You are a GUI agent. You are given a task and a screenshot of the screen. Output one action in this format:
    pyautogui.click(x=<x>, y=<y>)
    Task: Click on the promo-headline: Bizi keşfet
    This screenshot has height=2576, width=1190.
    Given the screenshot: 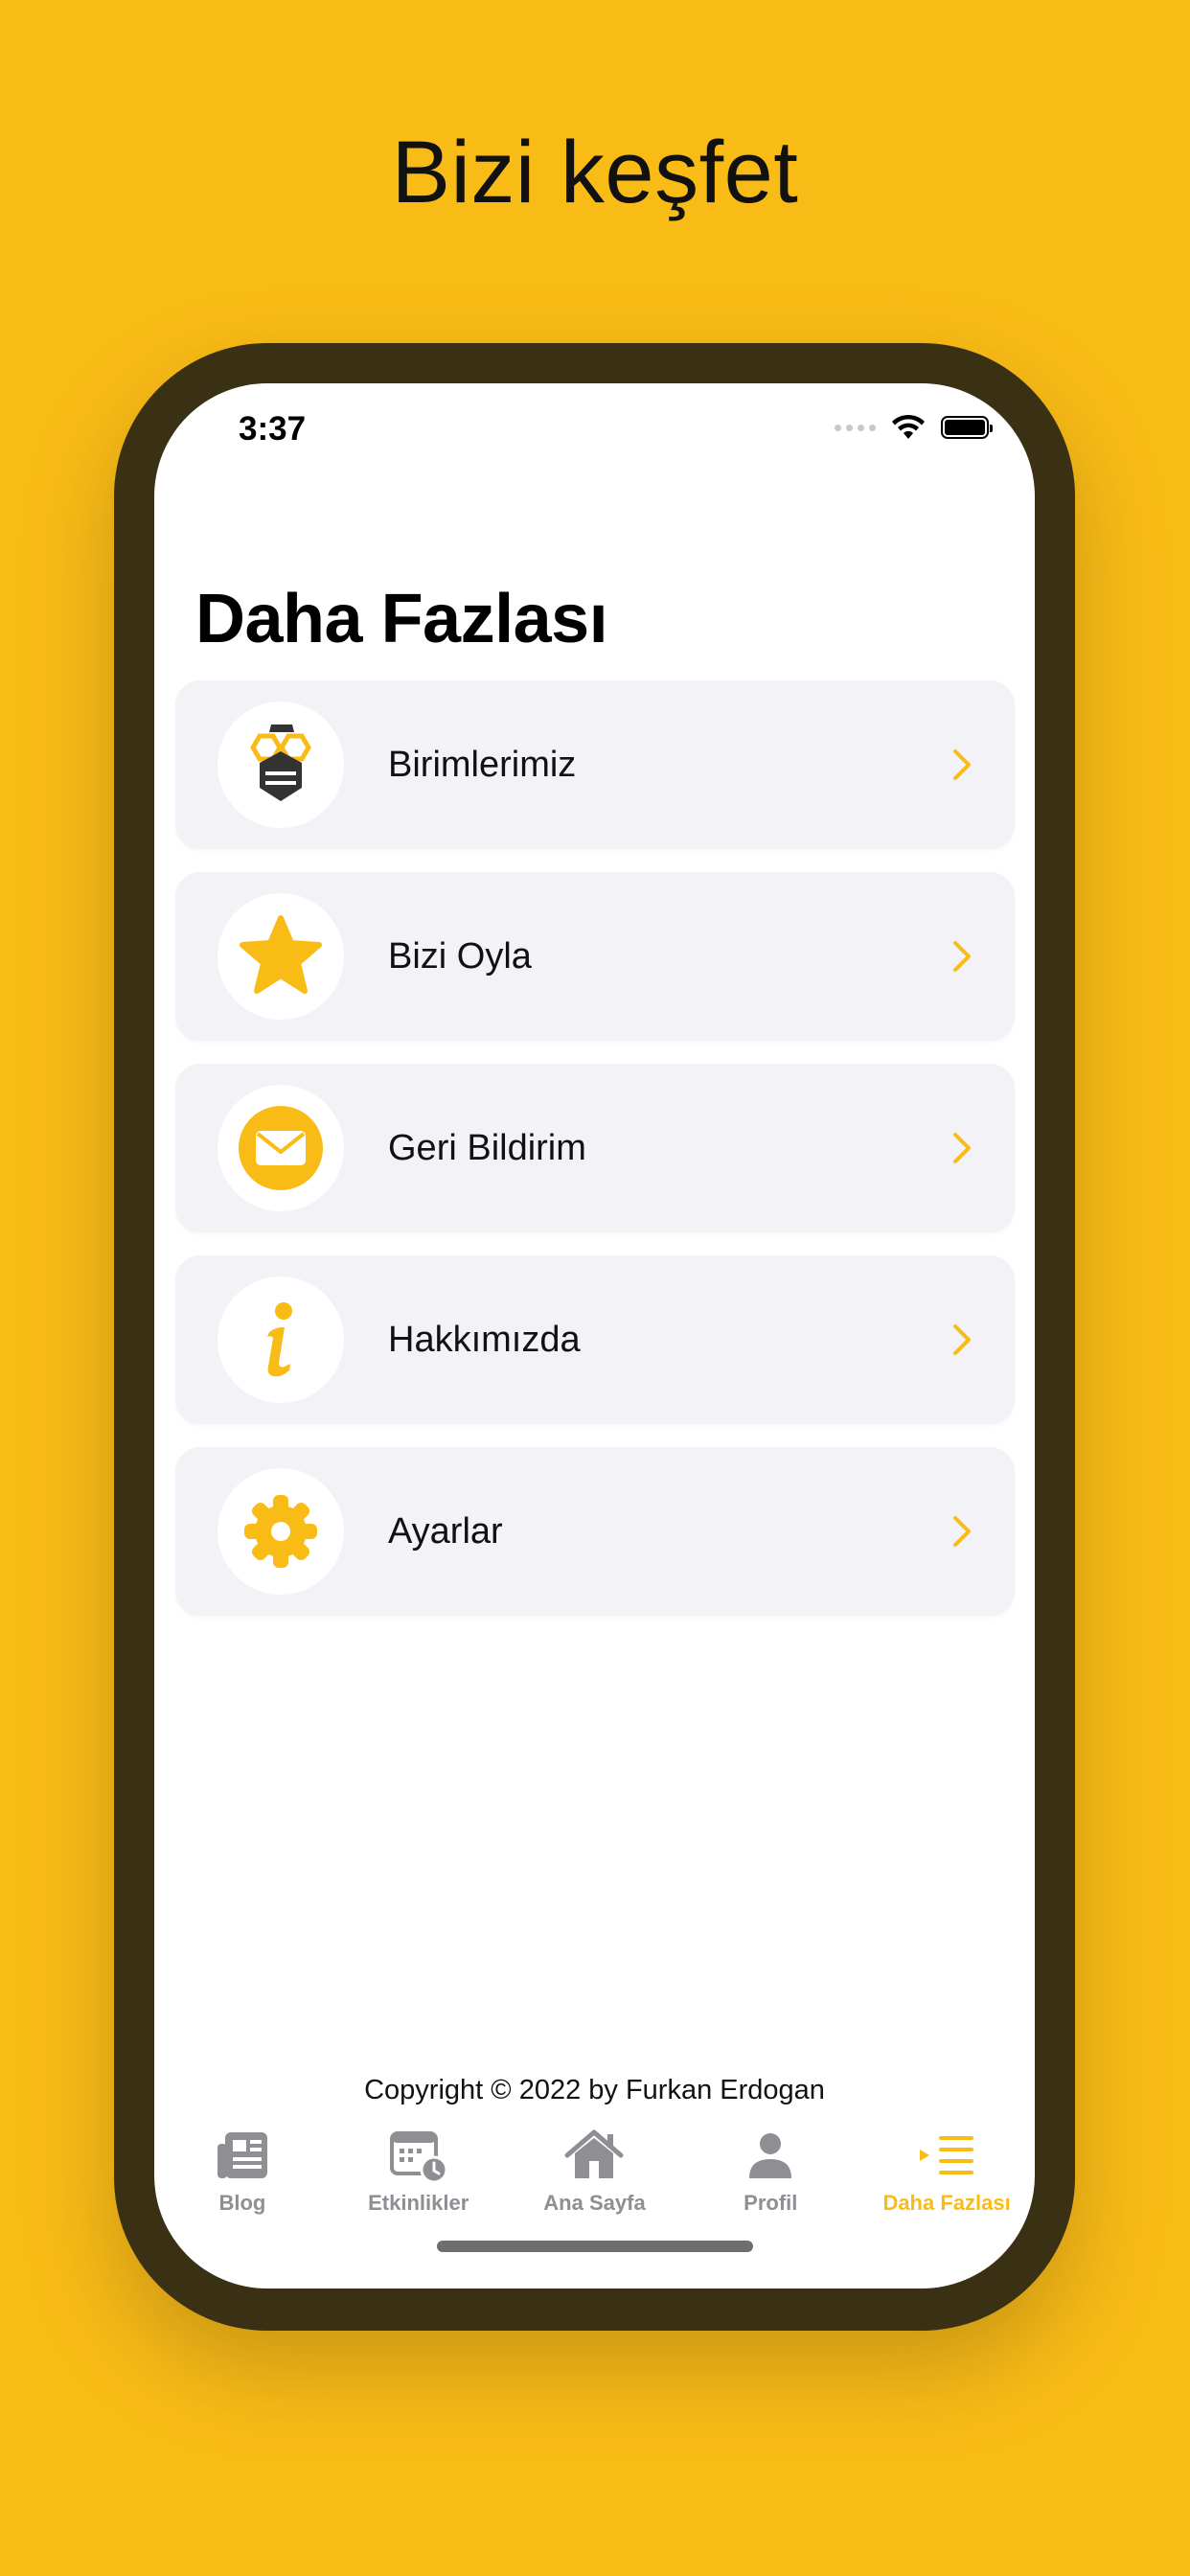 What is the action you would take?
    pyautogui.click(x=595, y=172)
    